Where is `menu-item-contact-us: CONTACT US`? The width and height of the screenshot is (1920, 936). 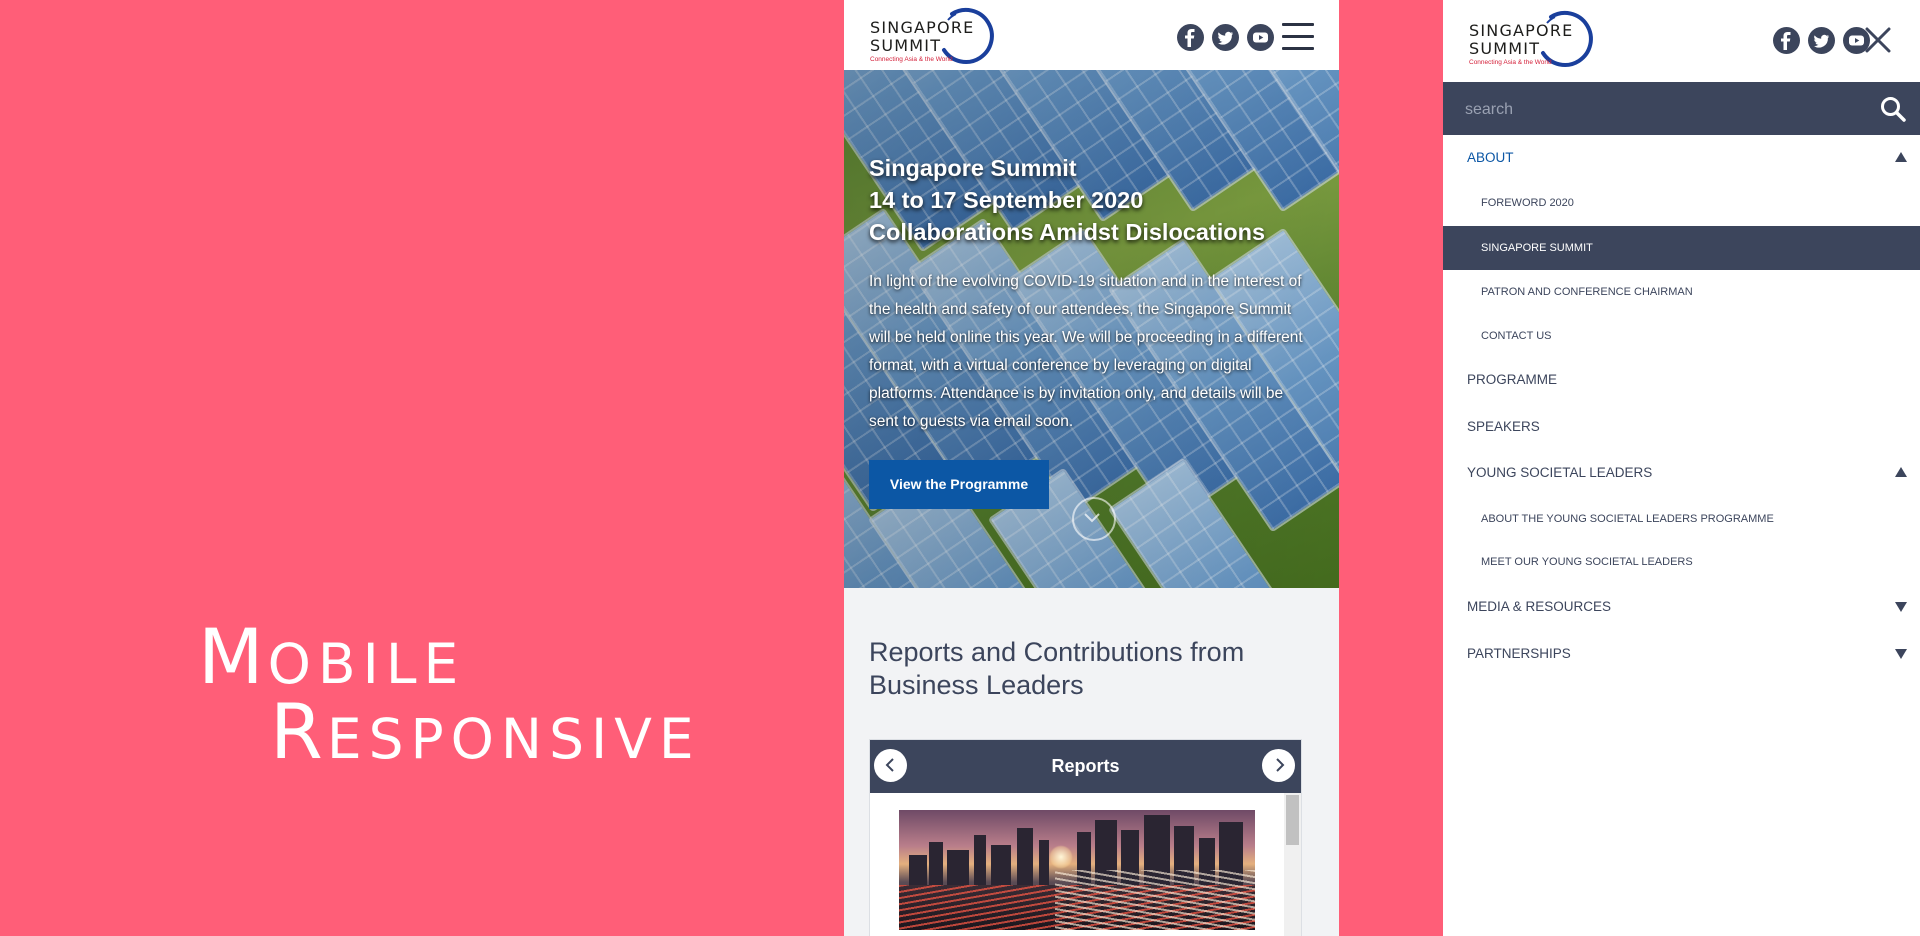
menu-item-contact-us: CONTACT US is located at coordinates (1681, 336).